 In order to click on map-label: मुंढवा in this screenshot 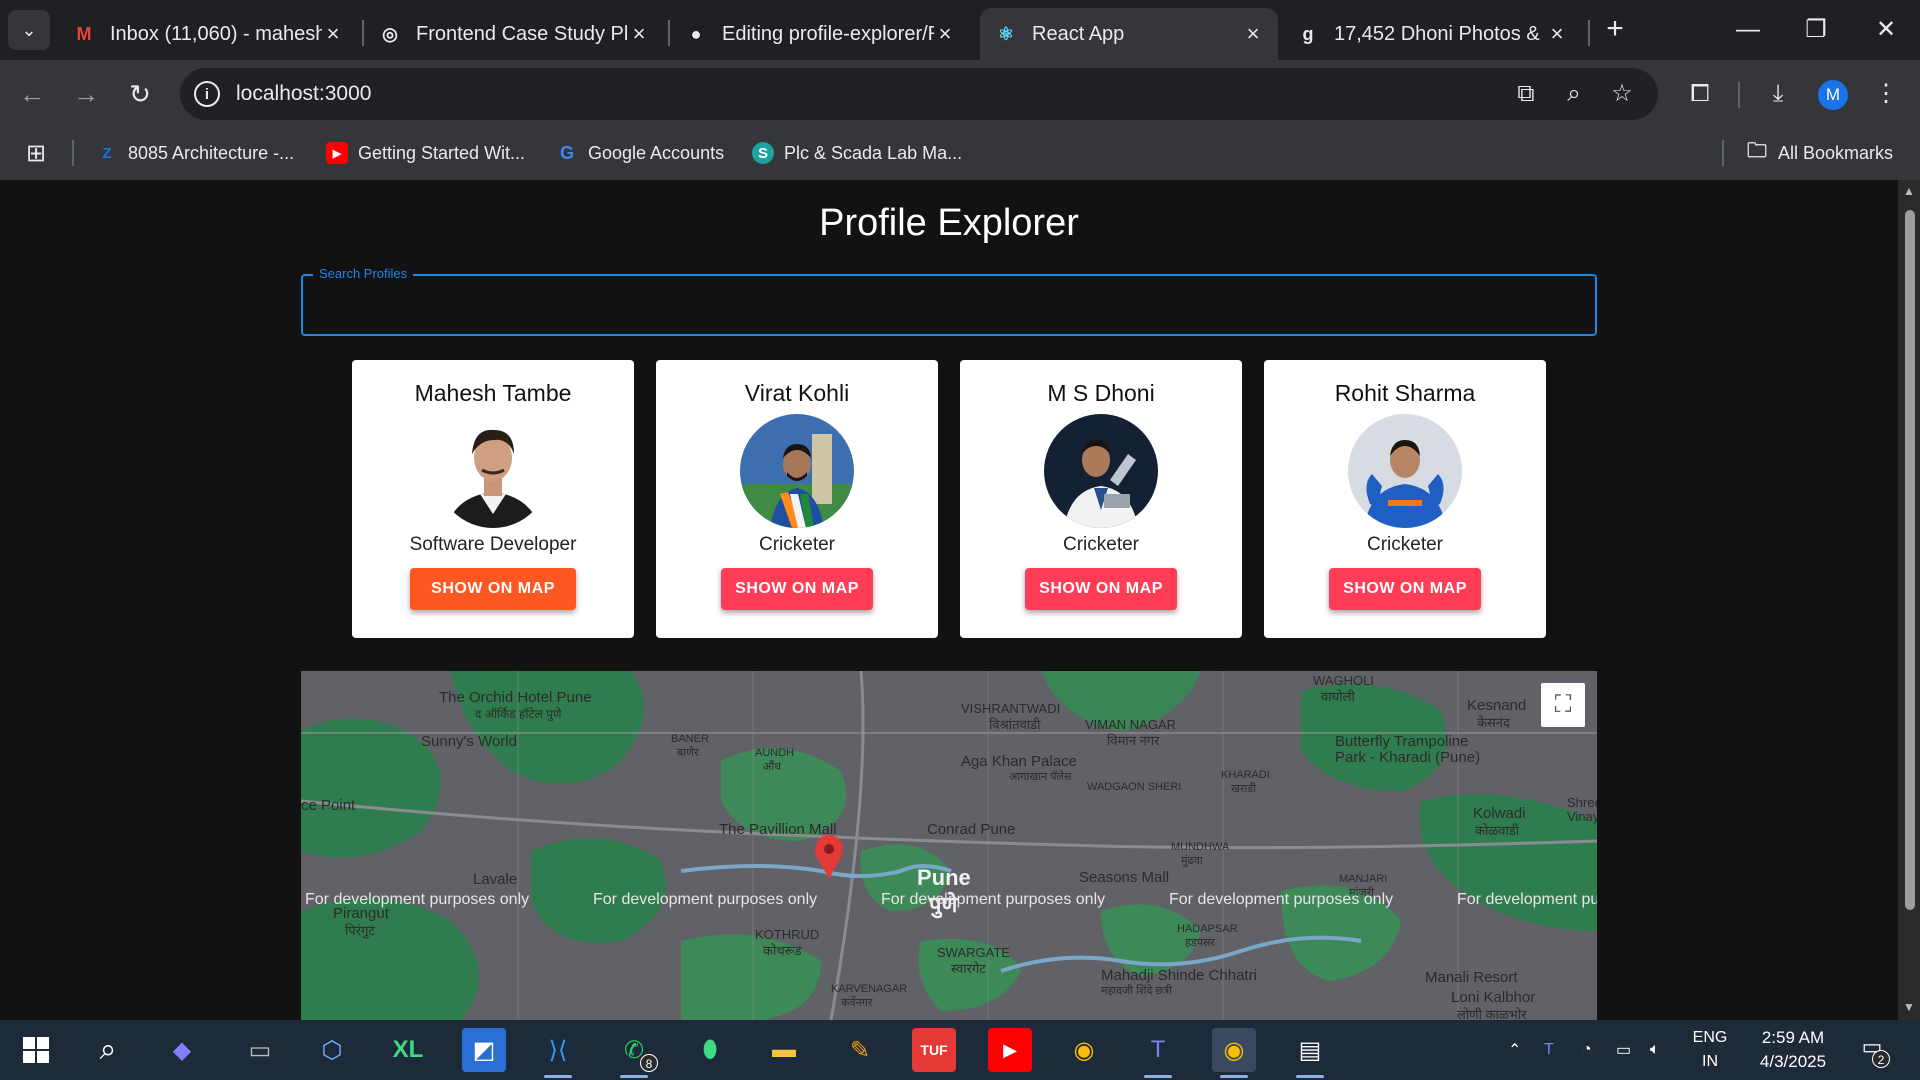, I will do `click(1192, 861)`.